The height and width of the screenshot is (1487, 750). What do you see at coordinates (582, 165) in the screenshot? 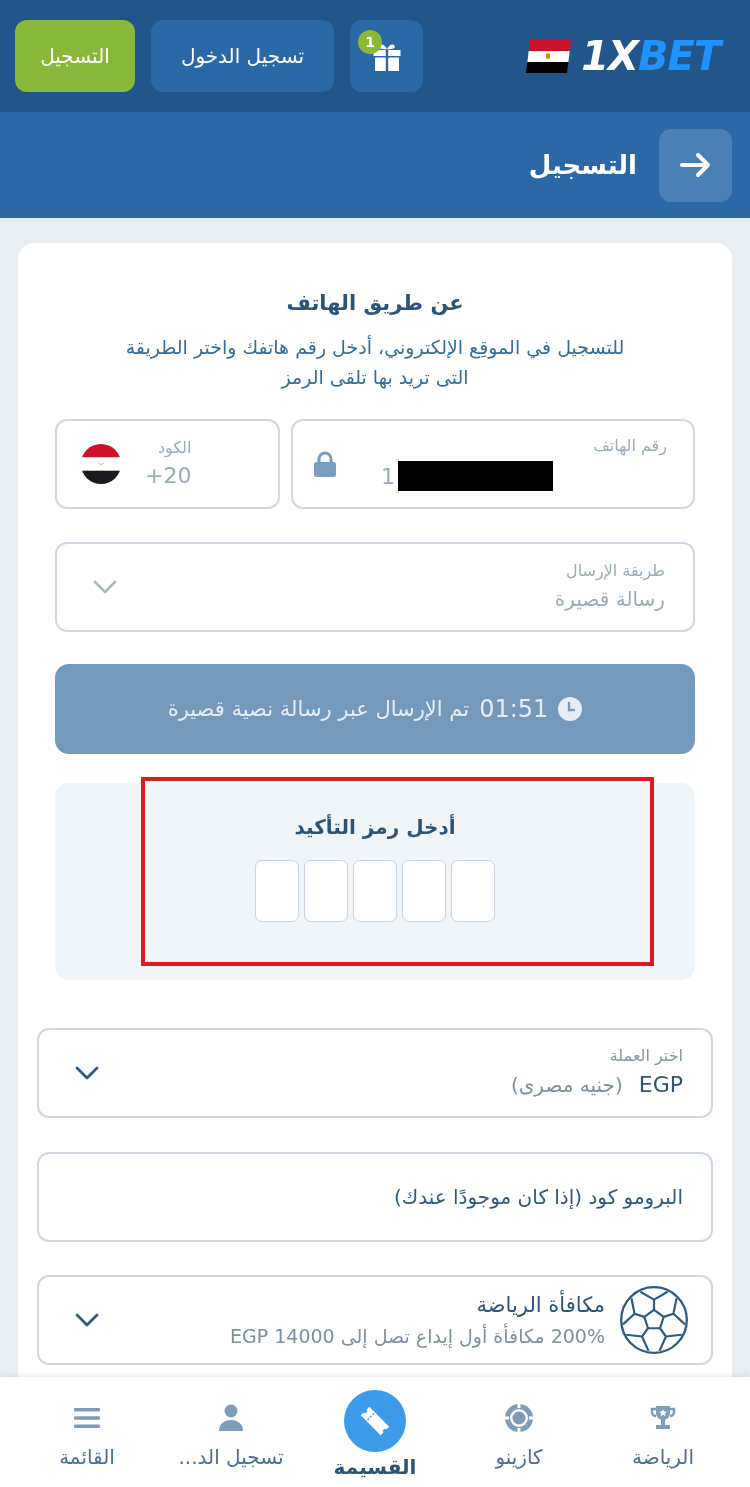
I see `page-title: التسجيل` at bounding box center [582, 165].